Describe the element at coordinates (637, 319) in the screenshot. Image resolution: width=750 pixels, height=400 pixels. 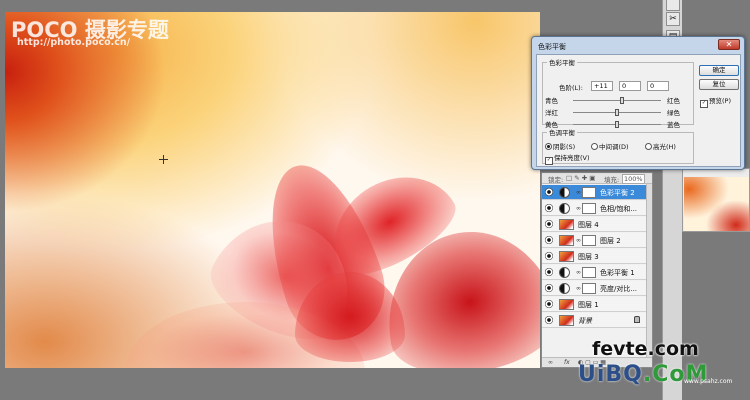
I see `lock-icon` at that location.